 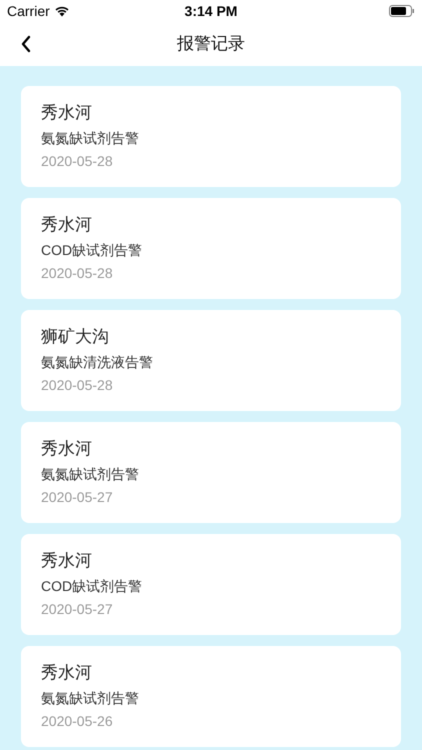 What do you see at coordinates (28, 11) in the screenshot?
I see `carrier-name: Carrier` at bounding box center [28, 11].